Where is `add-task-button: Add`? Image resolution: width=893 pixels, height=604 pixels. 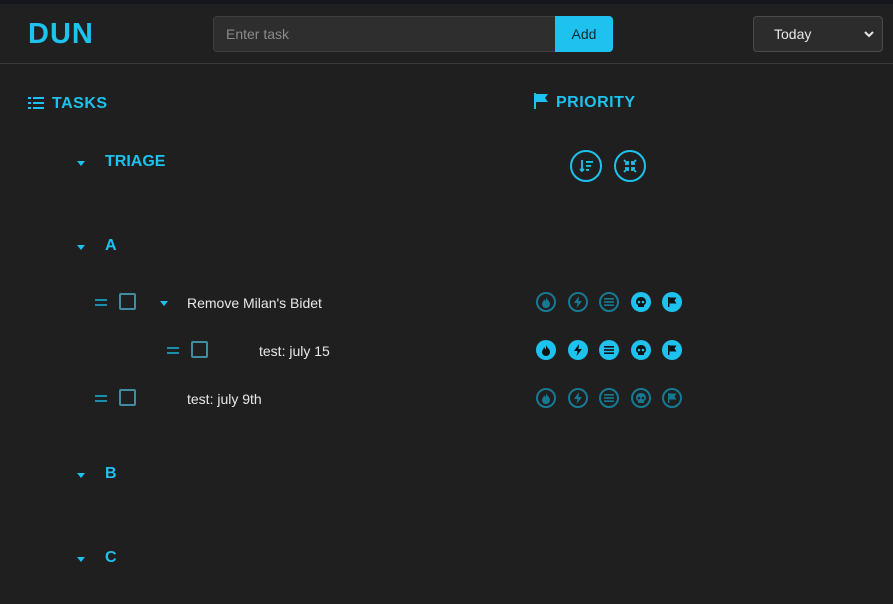 add-task-button: Add is located at coordinates (584, 34).